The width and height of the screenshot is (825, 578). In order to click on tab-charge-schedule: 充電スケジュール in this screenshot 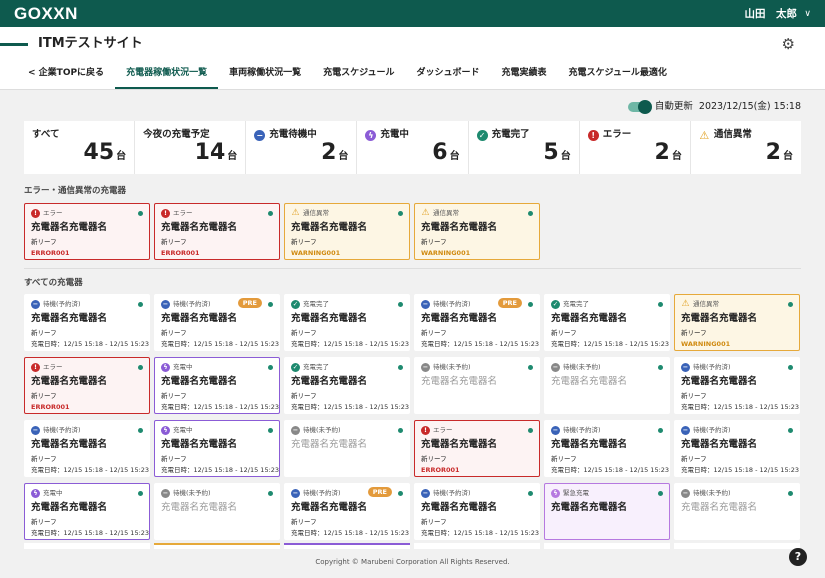, I will do `click(358, 78)`.